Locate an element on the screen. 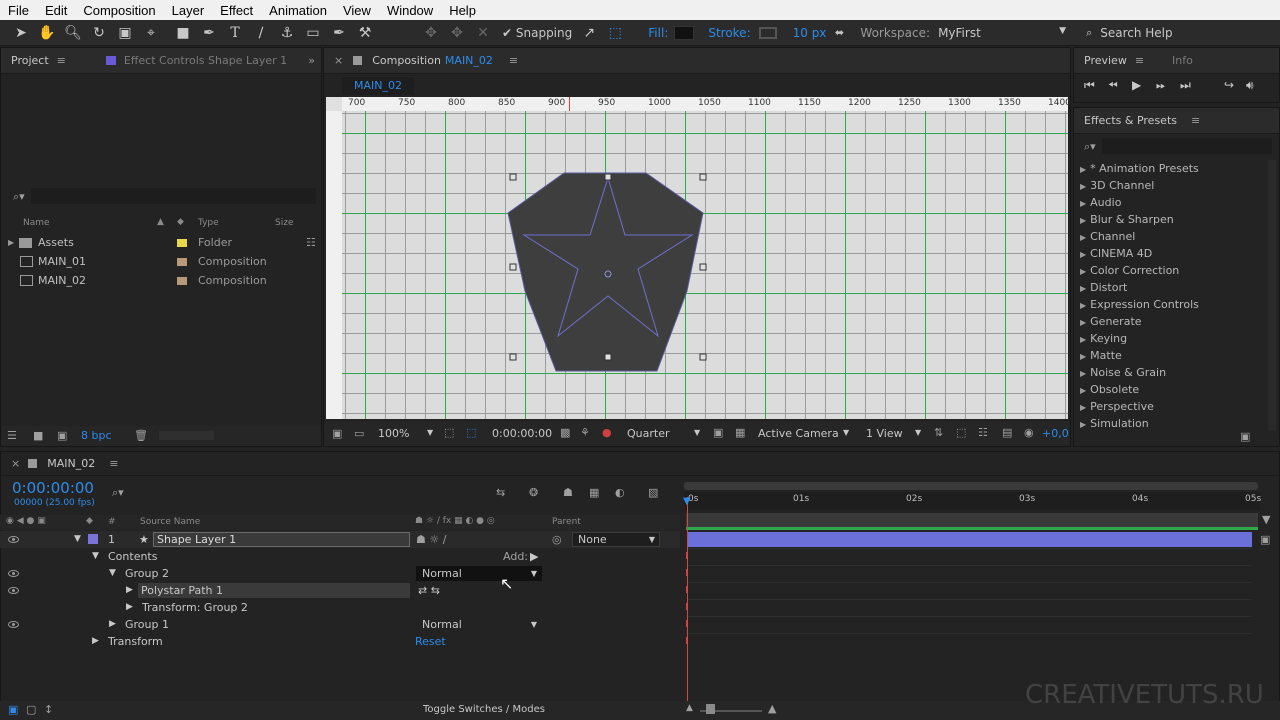  tab-timeline-main02: × MAIN_02 ≡ is located at coordinates (64, 464).